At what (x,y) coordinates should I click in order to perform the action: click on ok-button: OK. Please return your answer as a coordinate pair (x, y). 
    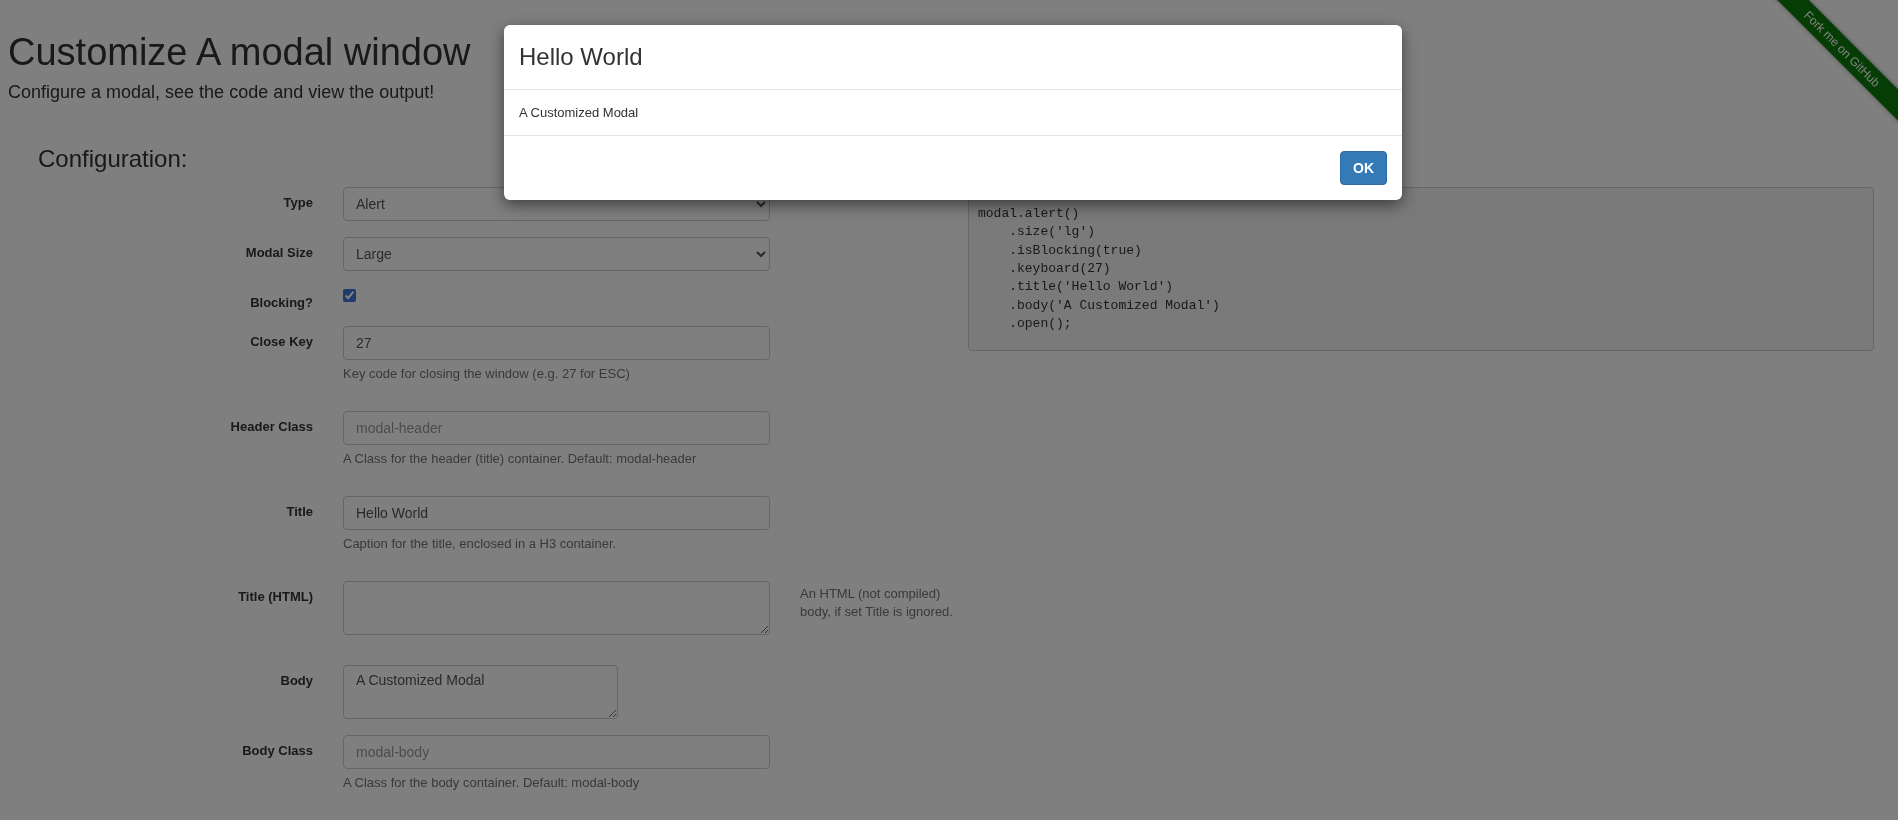
    Looking at the image, I should click on (1363, 168).